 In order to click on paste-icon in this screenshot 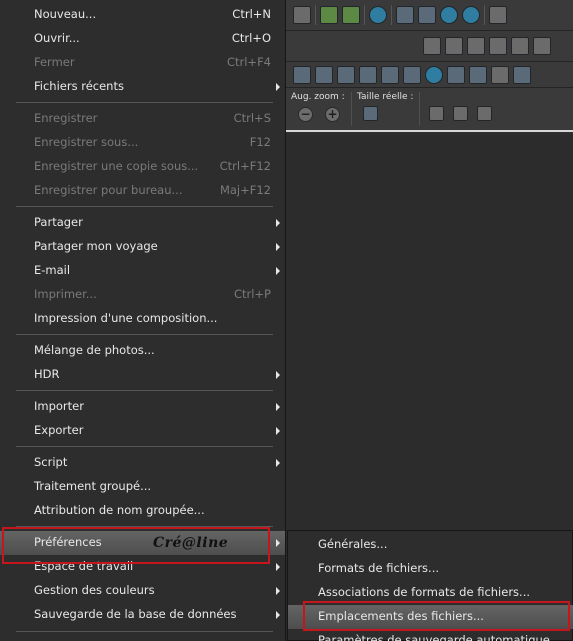, I will do `click(454, 46)`.